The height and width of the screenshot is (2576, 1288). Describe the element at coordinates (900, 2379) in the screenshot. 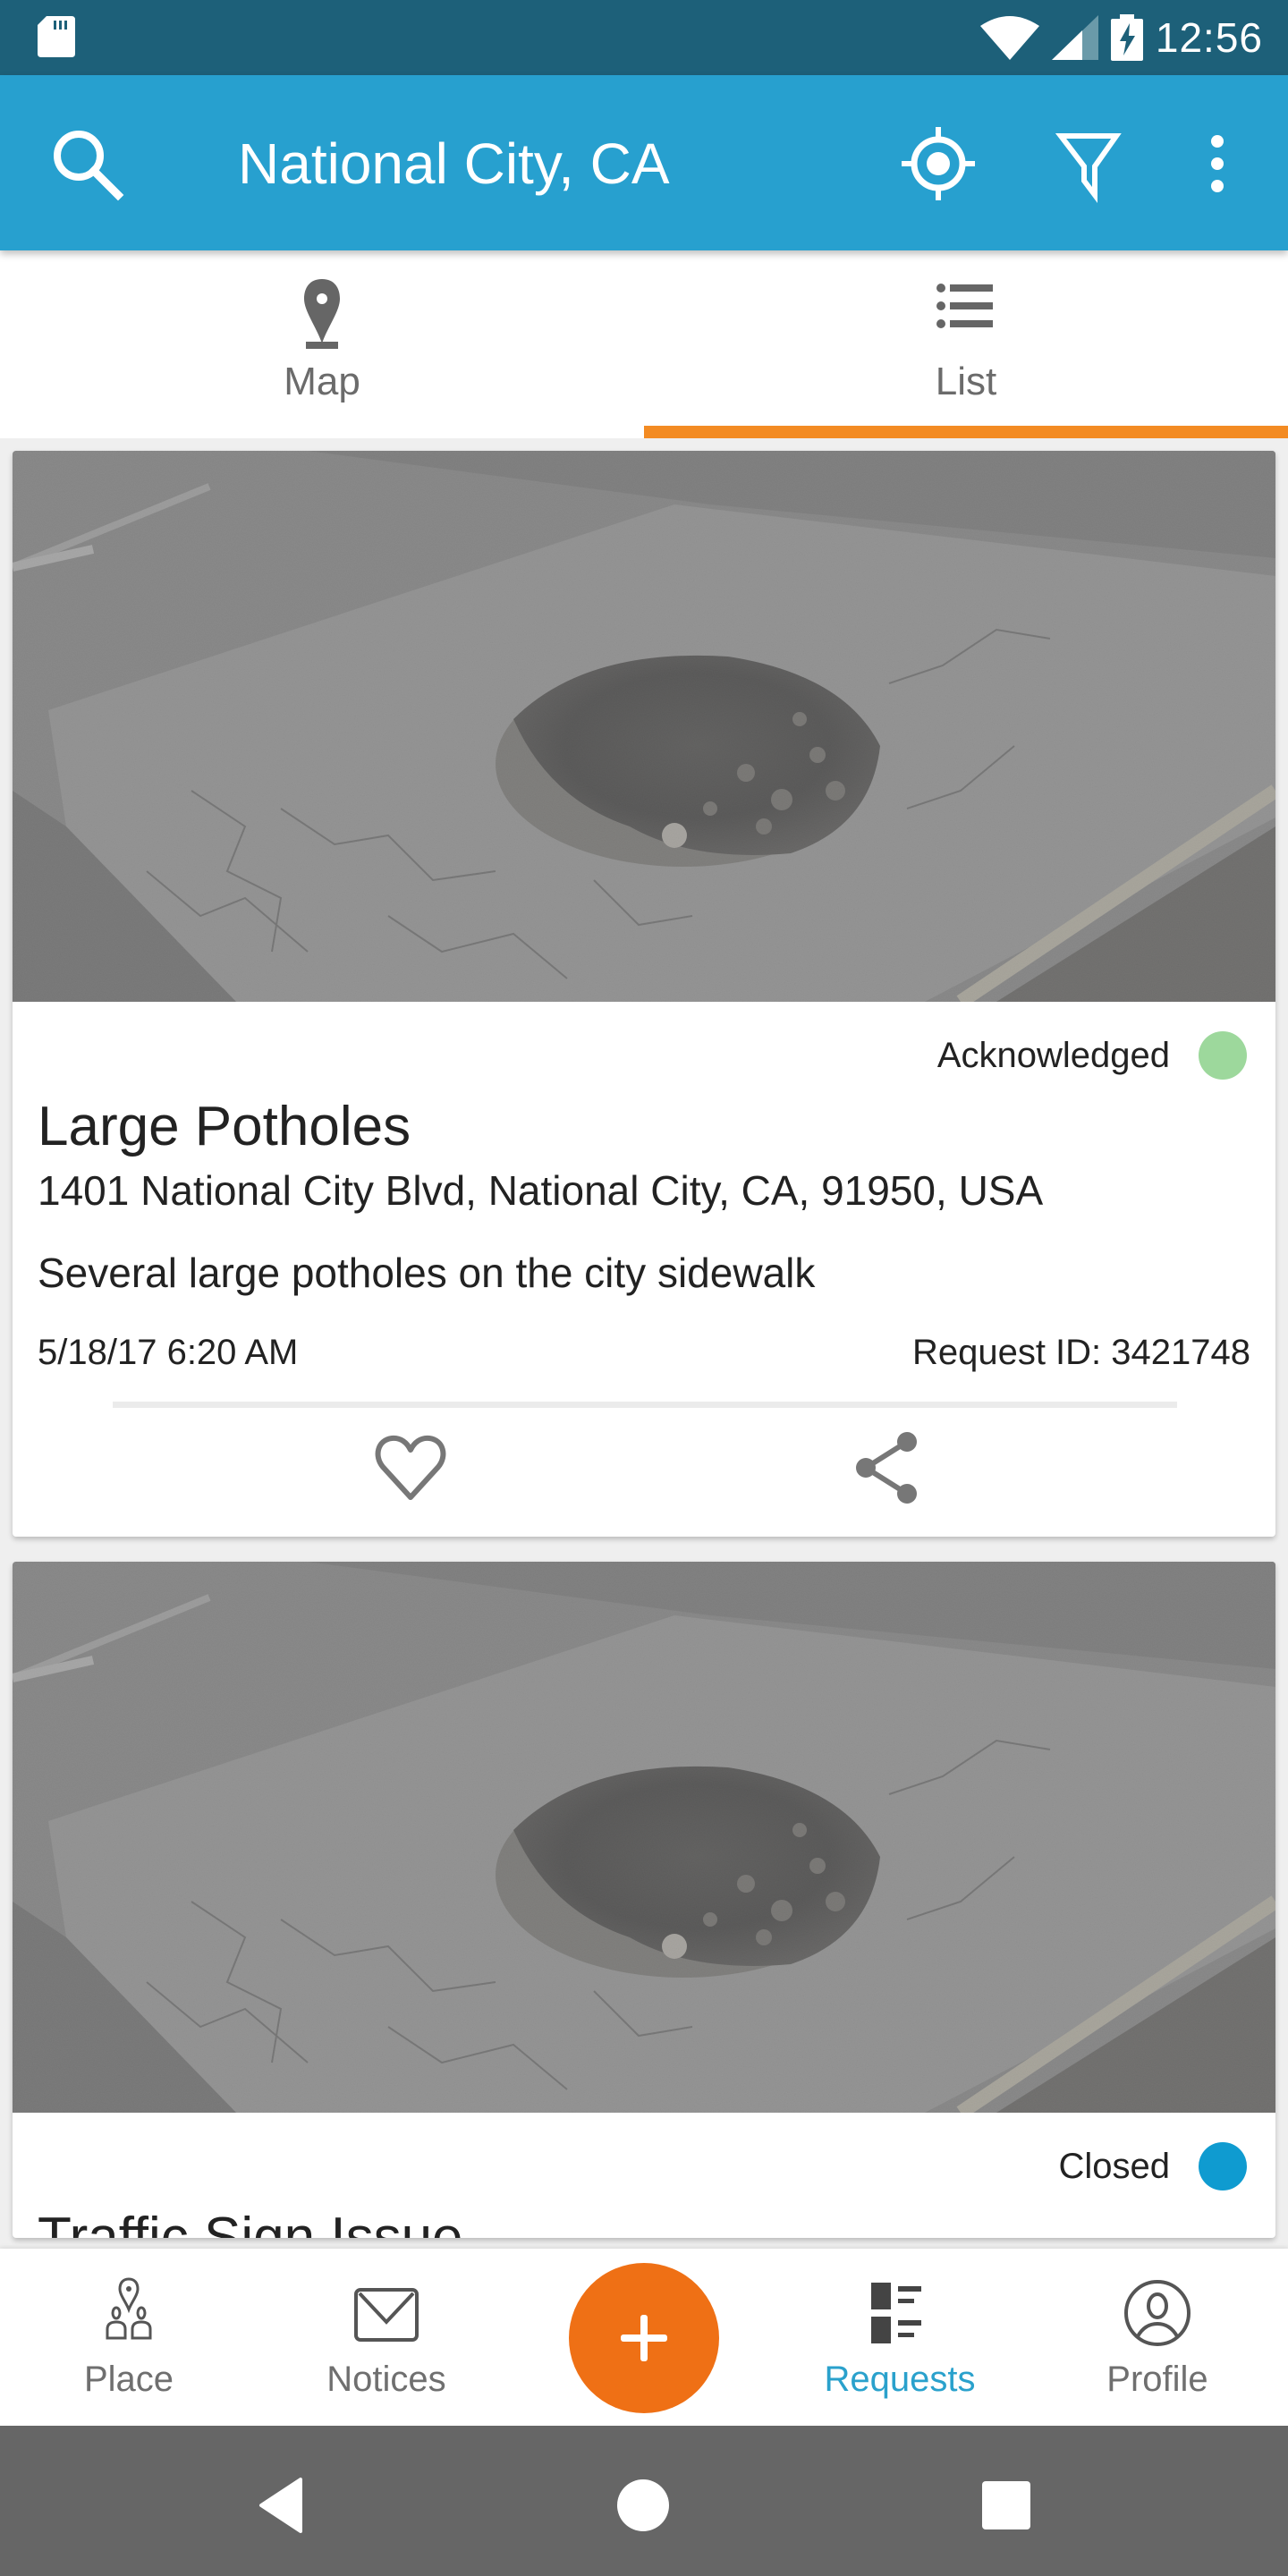

I see `nav-label: Requests` at that location.